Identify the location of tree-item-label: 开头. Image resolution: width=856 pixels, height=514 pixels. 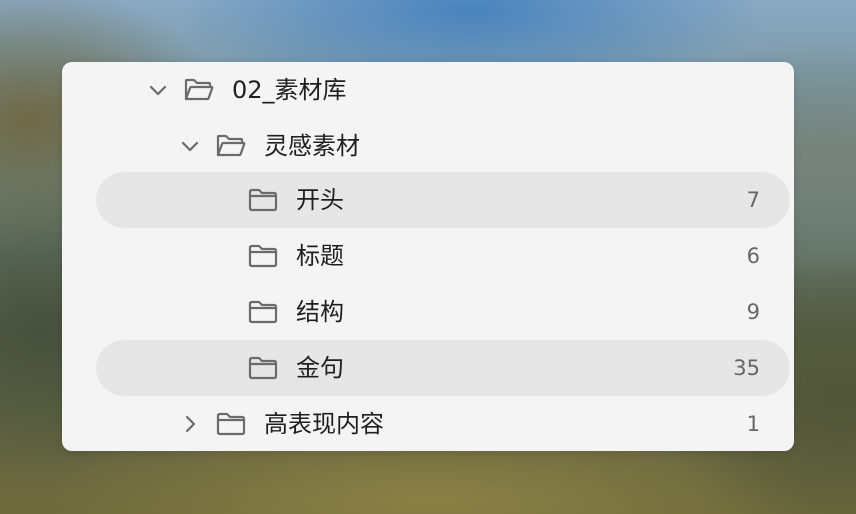
(320, 200).